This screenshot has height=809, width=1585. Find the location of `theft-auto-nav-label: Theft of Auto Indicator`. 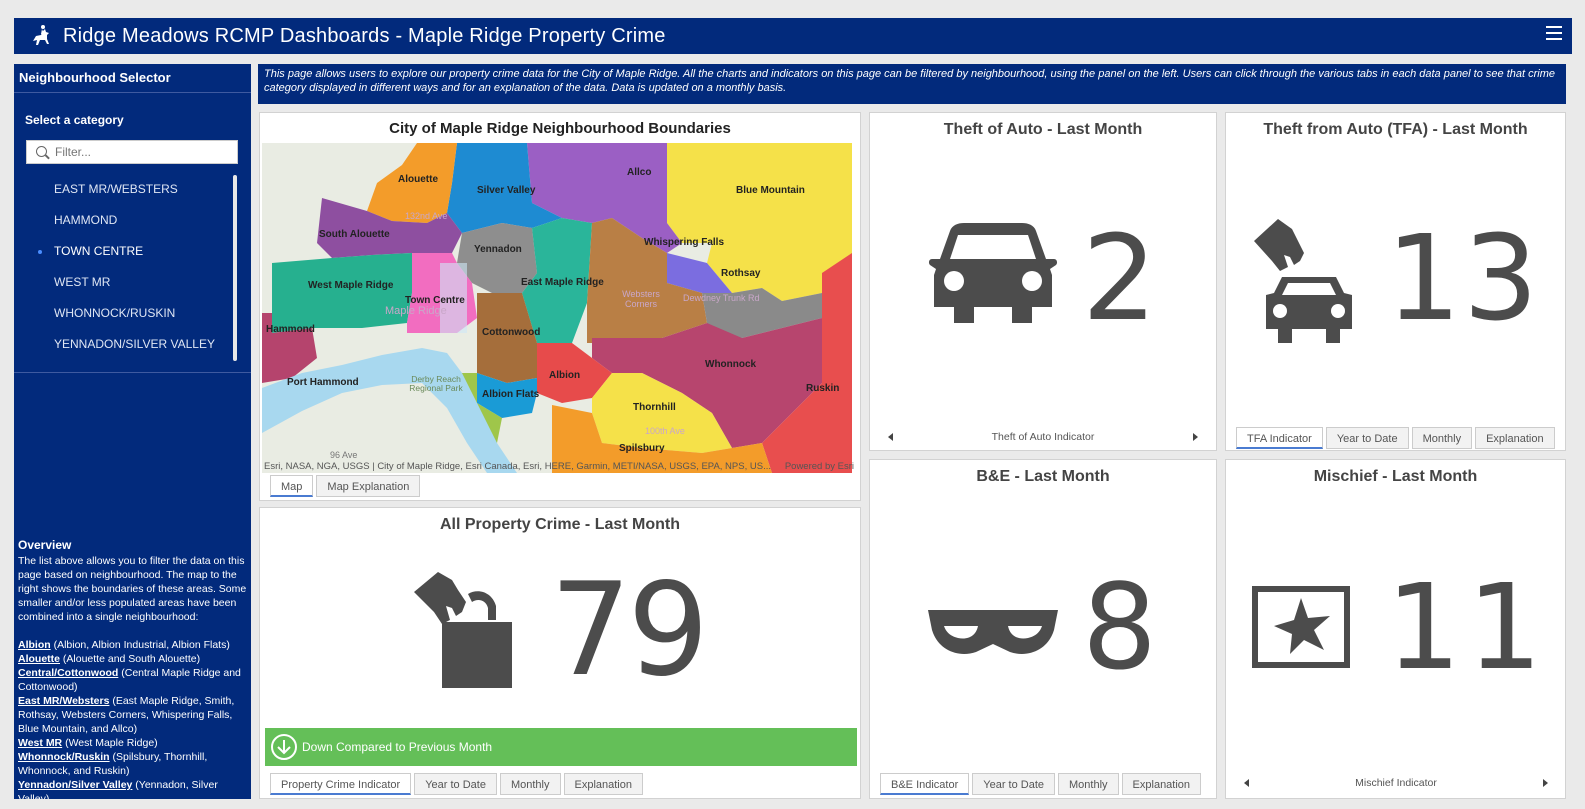

theft-auto-nav-label: Theft of Auto Indicator is located at coordinates (1043, 437).